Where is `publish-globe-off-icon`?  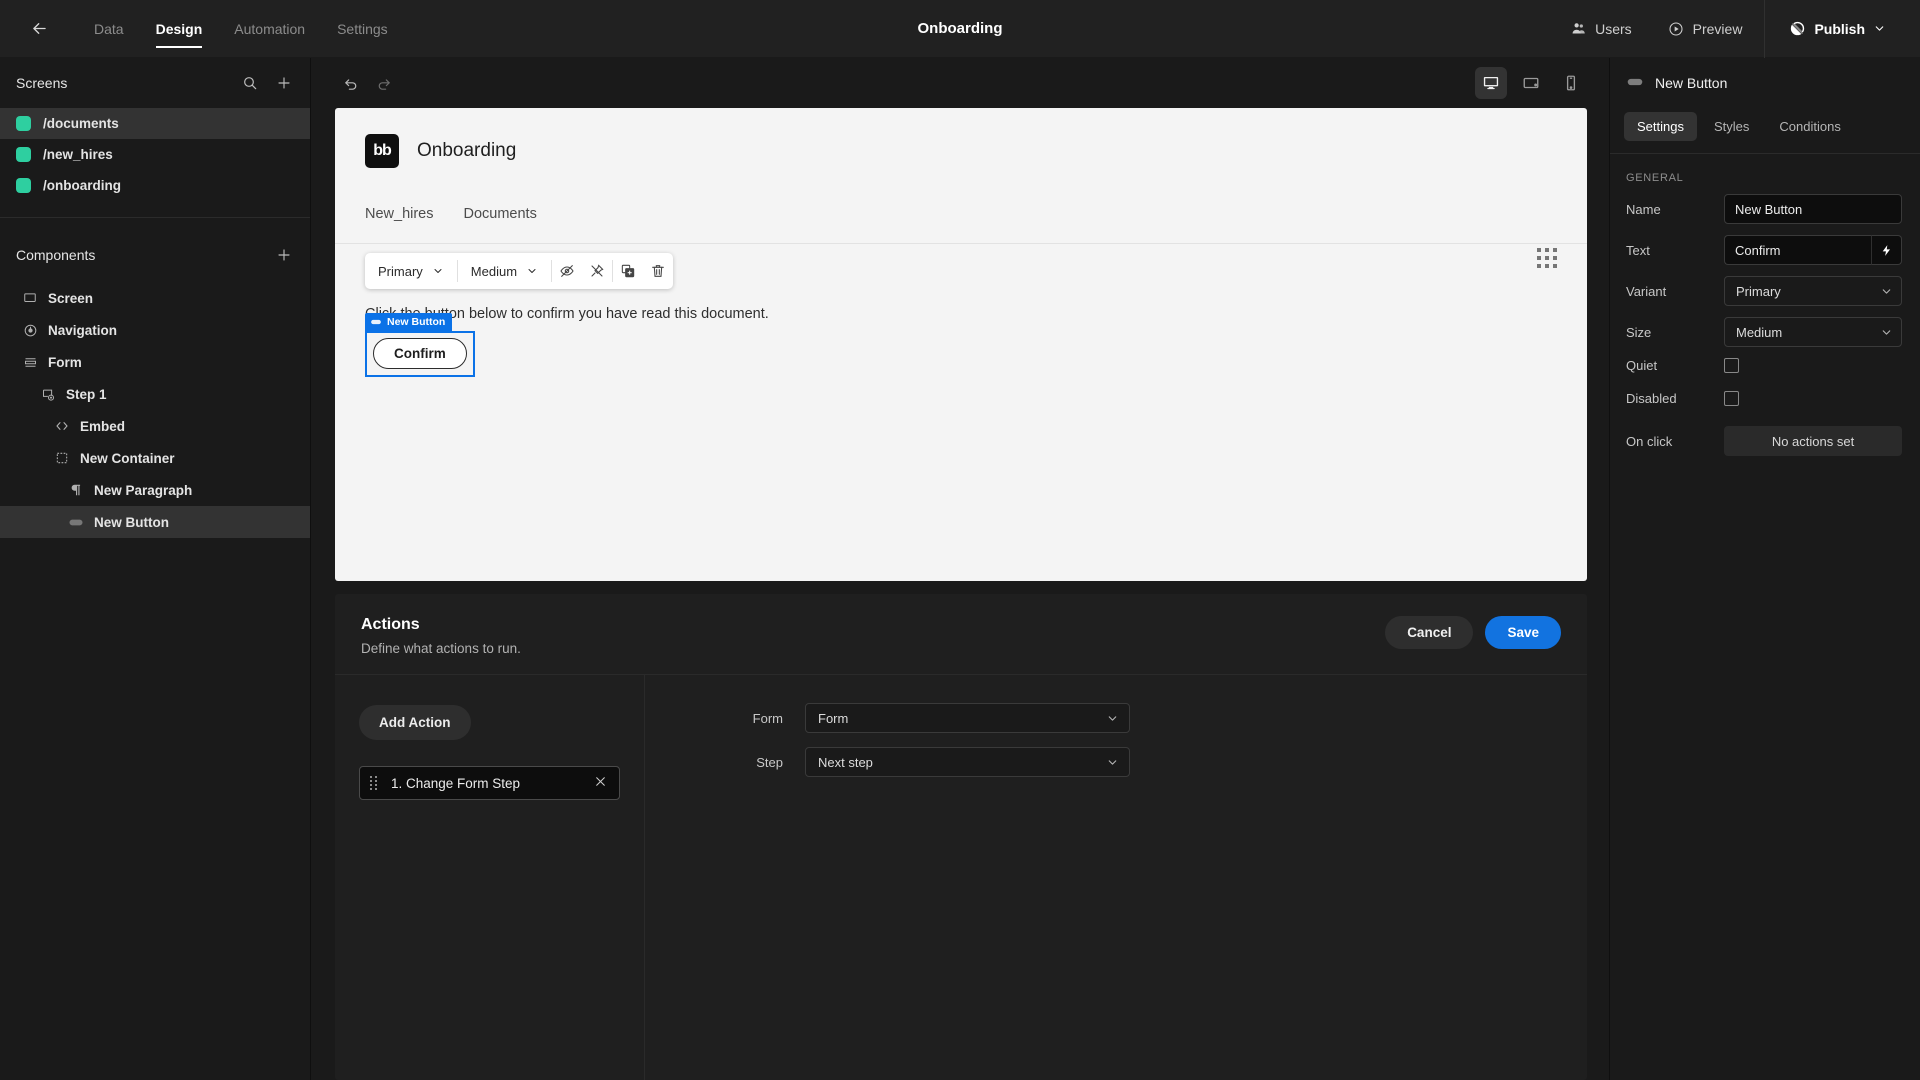 publish-globe-off-icon is located at coordinates (1798, 28).